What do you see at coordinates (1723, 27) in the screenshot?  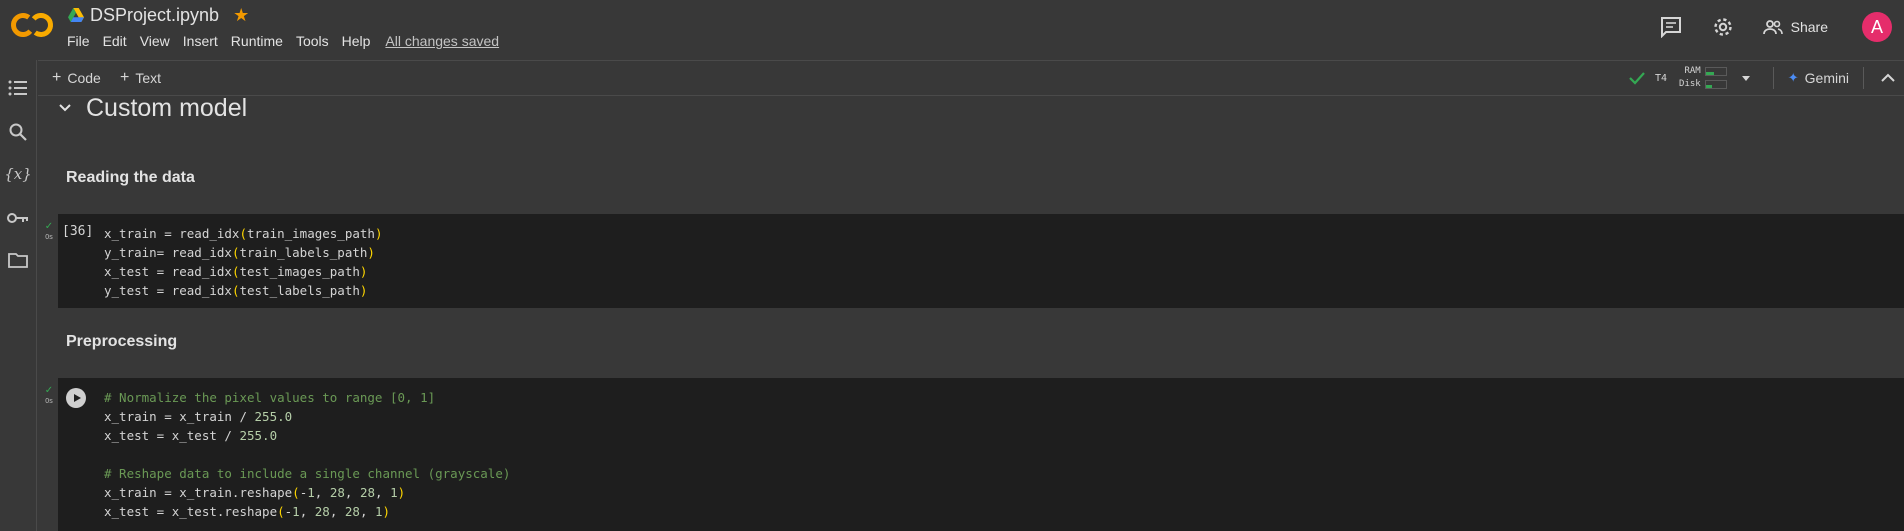 I see `settings-gear-icon` at bounding box center [1723, 27].